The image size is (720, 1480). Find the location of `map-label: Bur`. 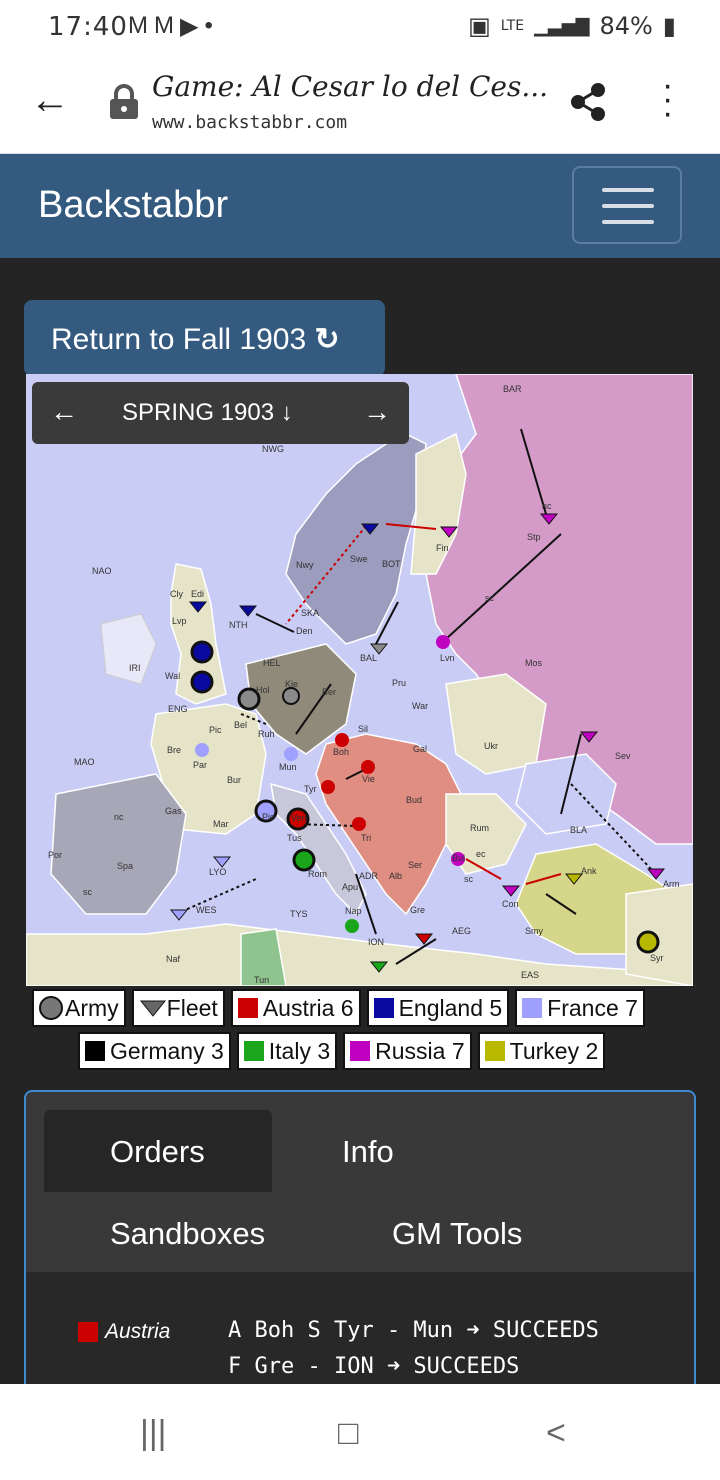

map-label: Bur is located at coordinates (234, 780).